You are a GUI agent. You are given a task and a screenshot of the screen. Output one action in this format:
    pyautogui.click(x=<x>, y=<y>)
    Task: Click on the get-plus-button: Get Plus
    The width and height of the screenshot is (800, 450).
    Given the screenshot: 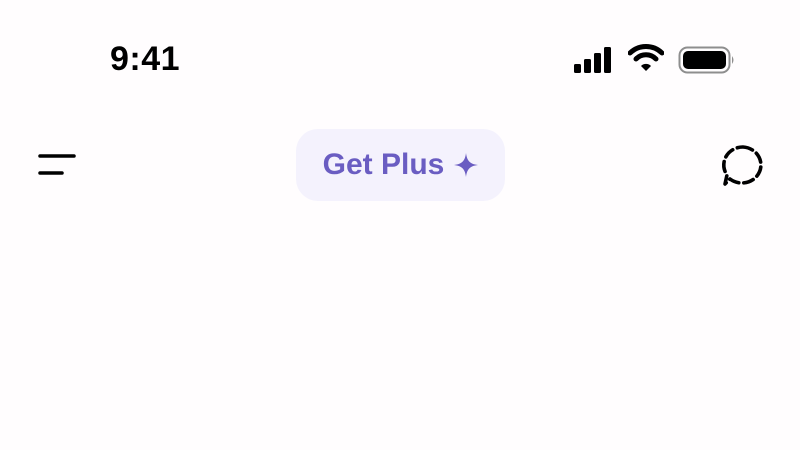 What is the action you would take?
    pyautogui.click(x=400, y=165)
    